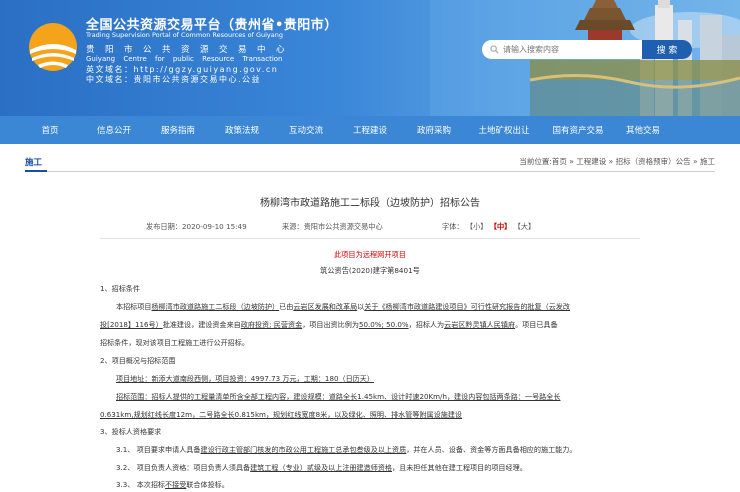 The height and width of the screenshot is (492, 740). What do you see at coordinates (114, 130) in the screenshot?
I see `nav-item-info: 信息公开` at bounding box center [114, 130].